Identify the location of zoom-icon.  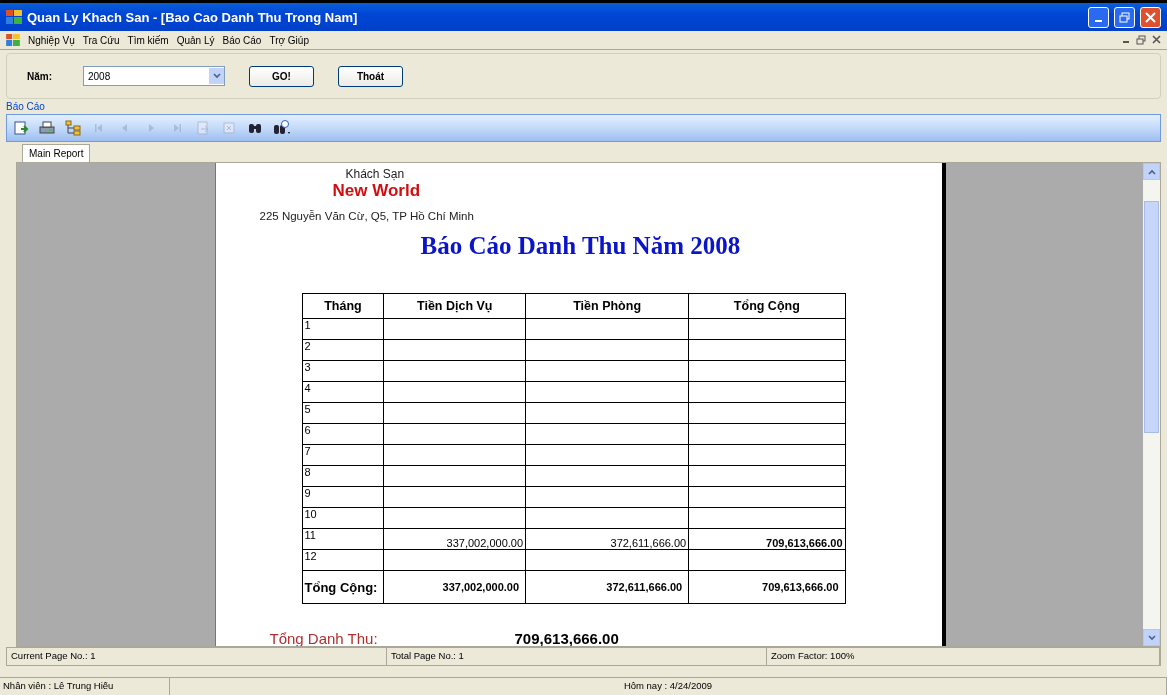
(282, 128).